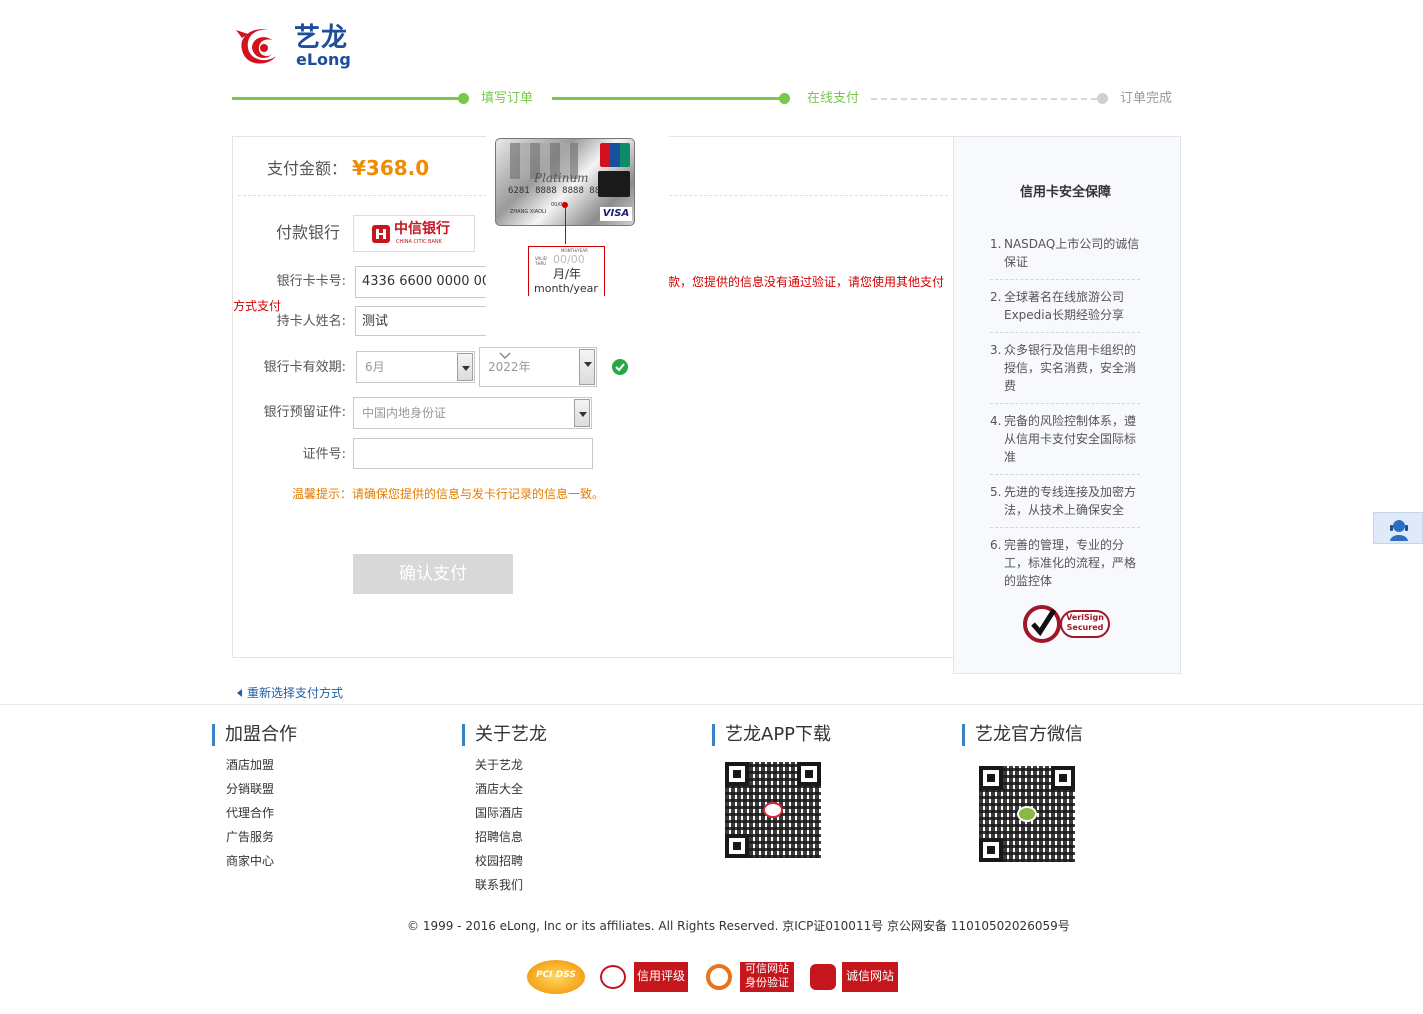 This screenshot has width=1423, height=1014. I want to click on verisign-line1: VeriSign, so click(1085, 617).